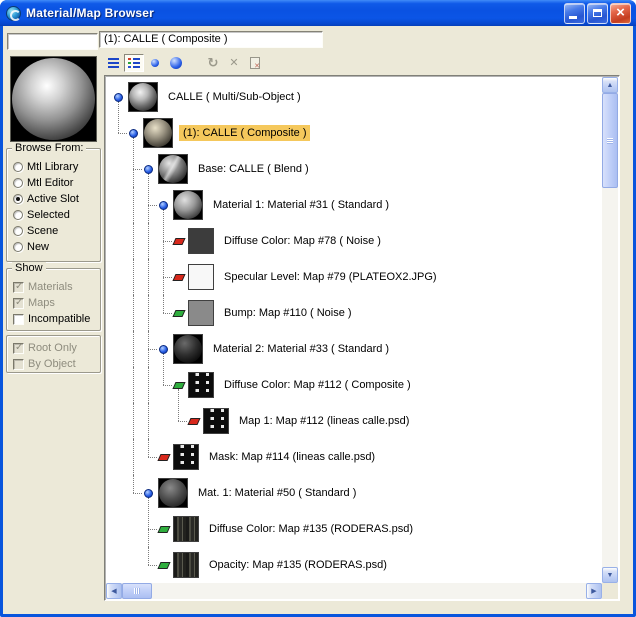 Image resolution: width=636 pixels, height=617 pixels. I want to click on horizontal-scrollbar: ◀ ▶, so click(354, 591).